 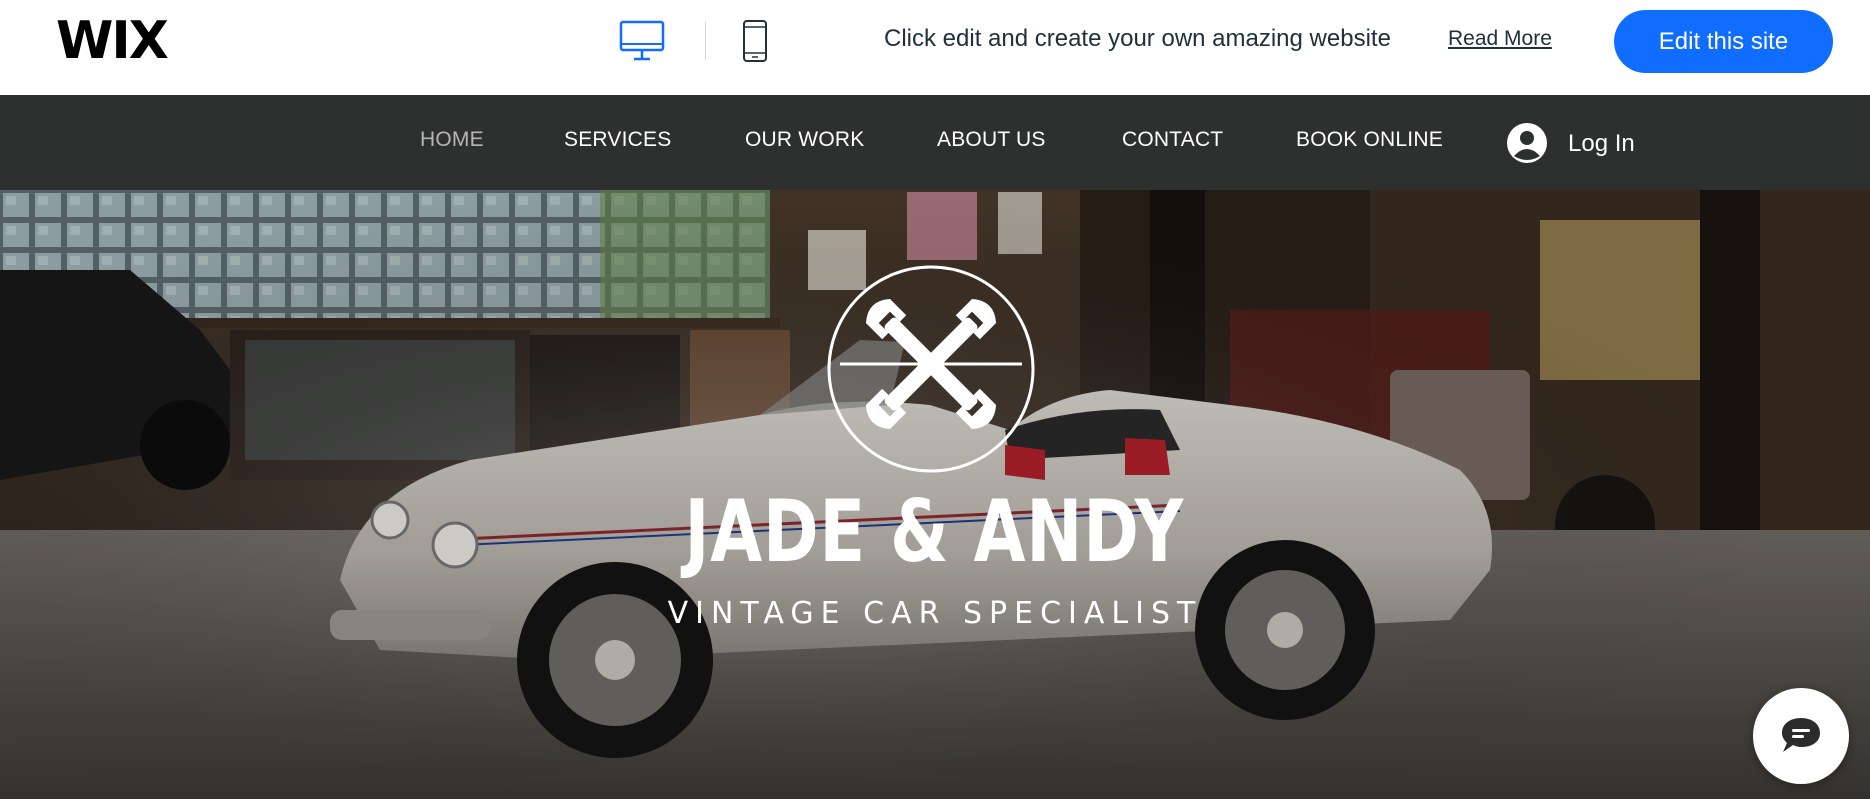 What do you see at coordinates (1723, 41) in the screenshot?
I see `edit-this-site-button: Edit this site` at bounding box center [1723, 41].